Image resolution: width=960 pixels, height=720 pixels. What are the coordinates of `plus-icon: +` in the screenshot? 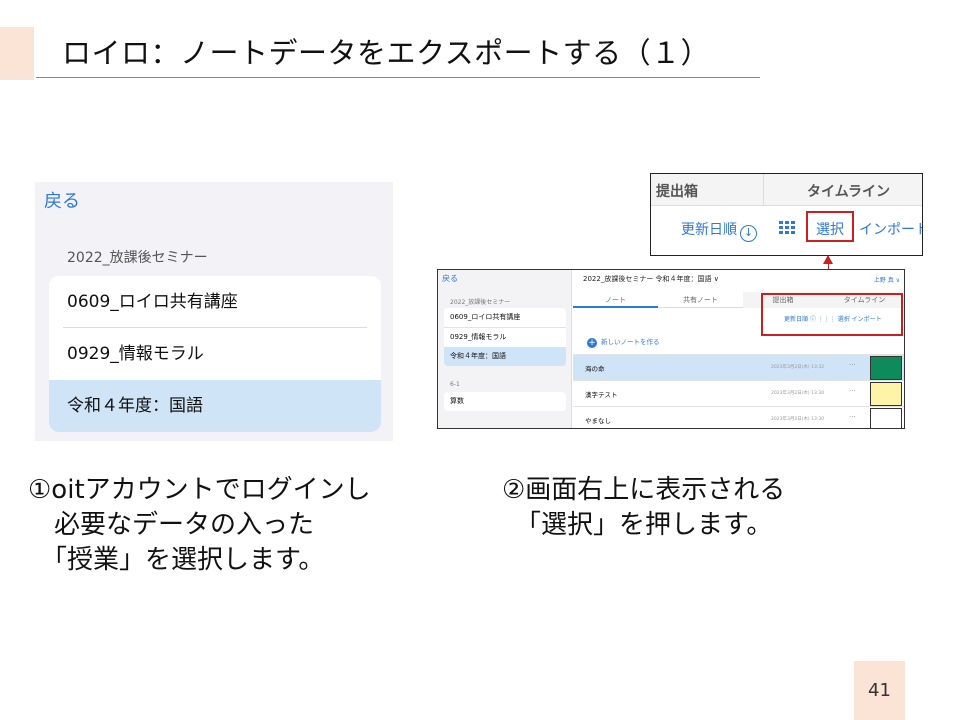 It's located at (592, 343).